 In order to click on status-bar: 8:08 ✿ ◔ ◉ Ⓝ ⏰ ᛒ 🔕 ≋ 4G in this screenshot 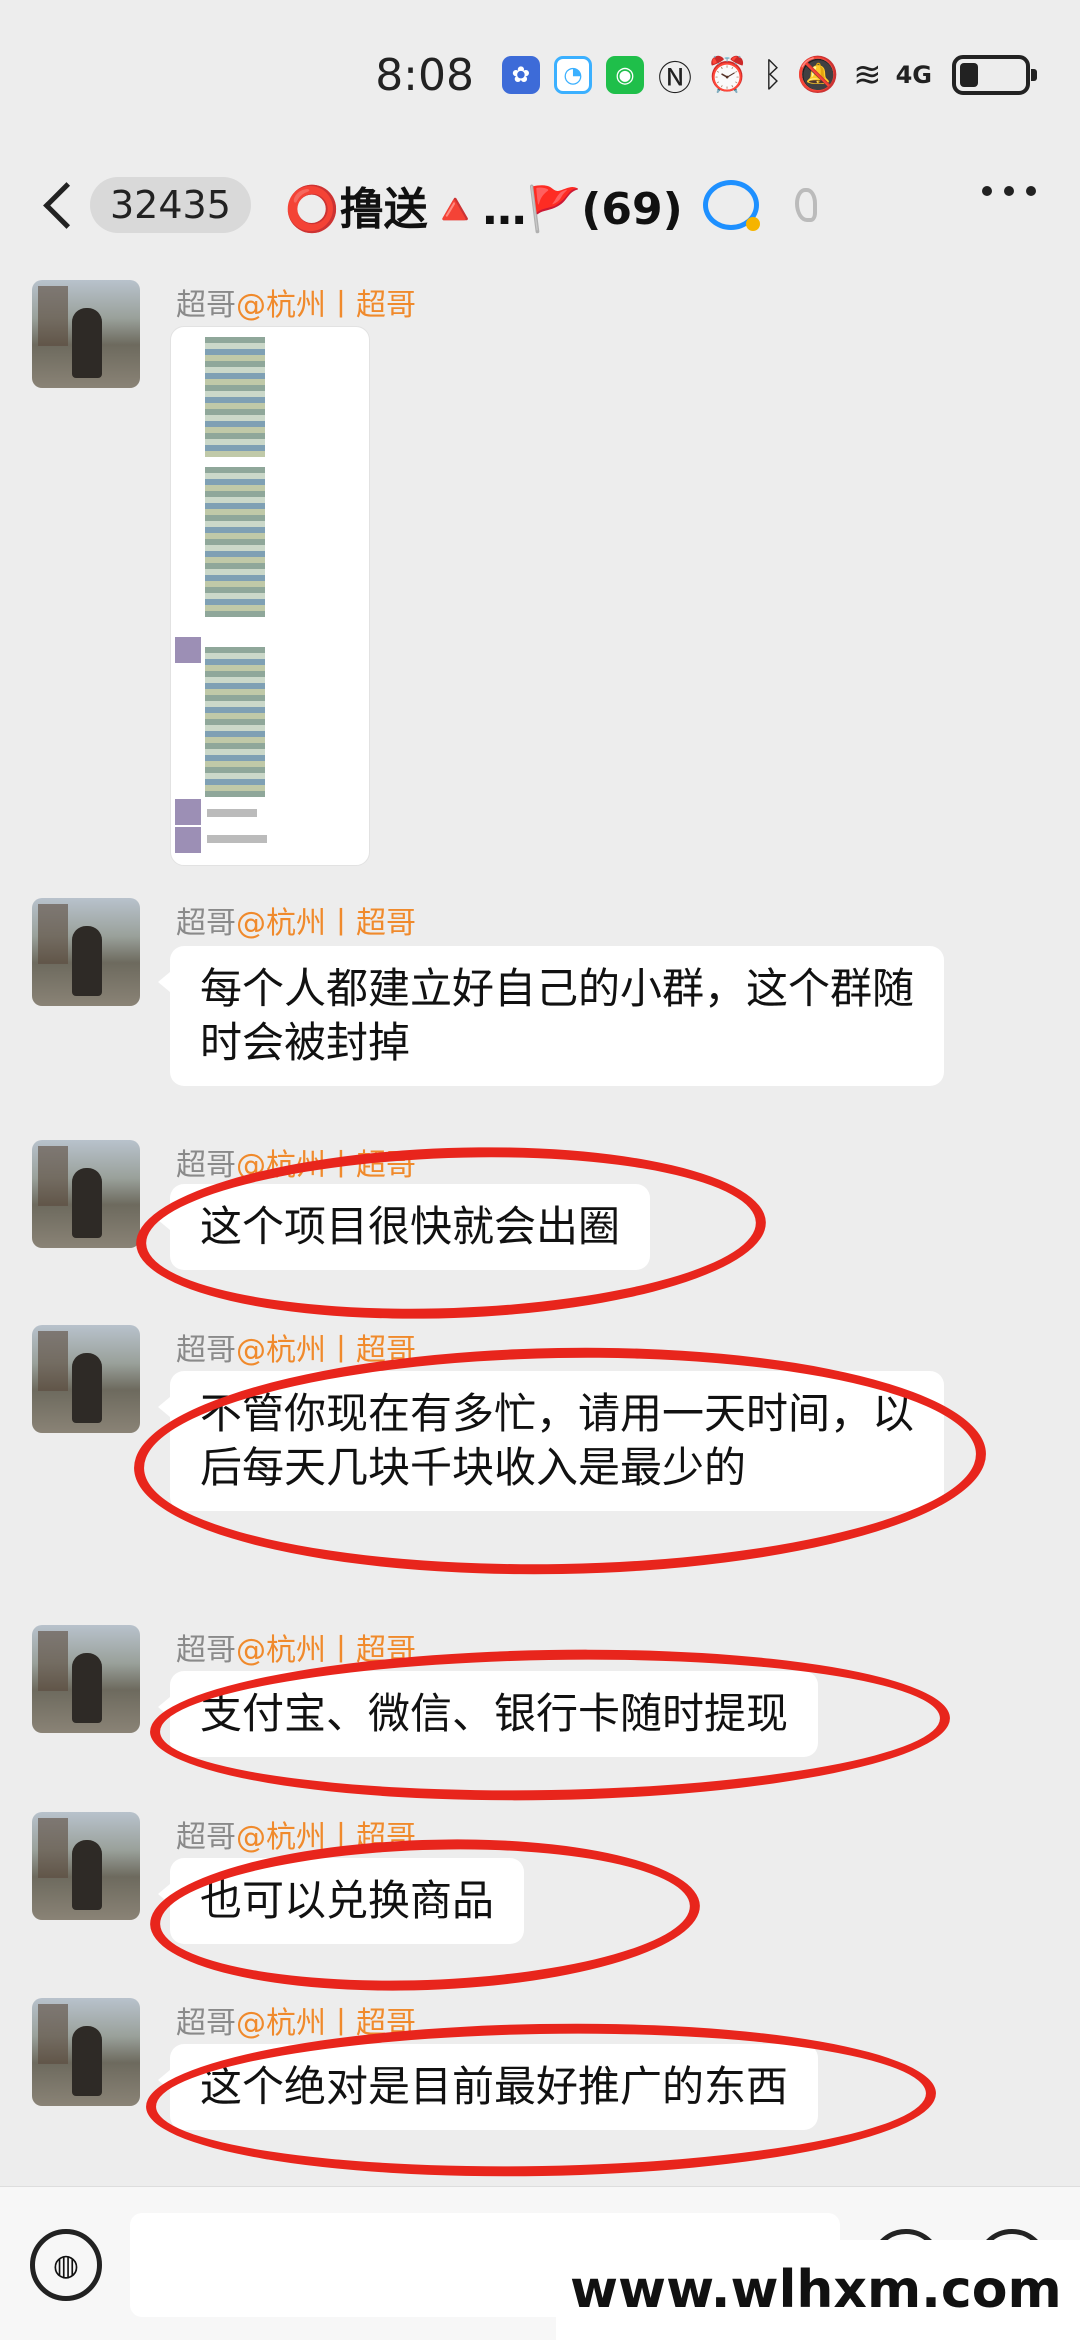, I will do `click(540, 75)`.